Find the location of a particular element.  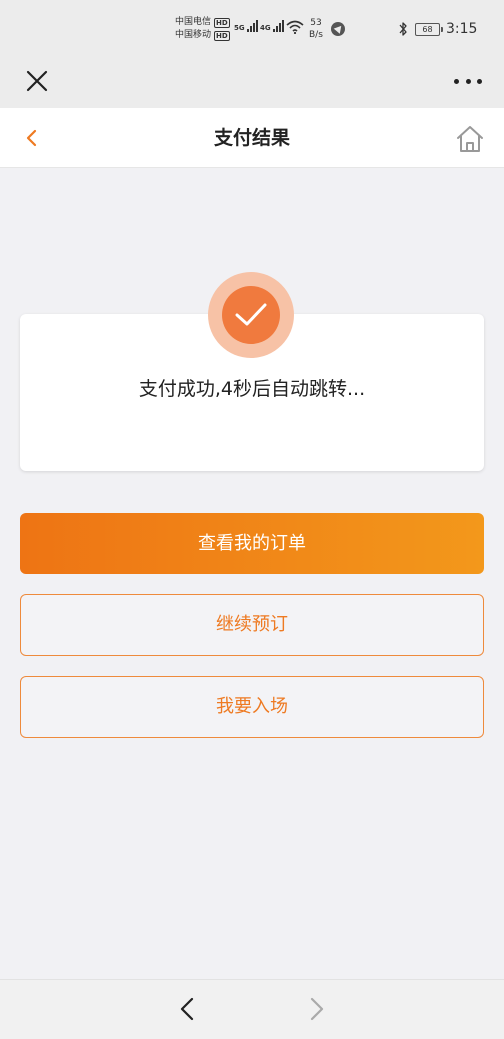

check-icon is located at coordinates (251, 314).